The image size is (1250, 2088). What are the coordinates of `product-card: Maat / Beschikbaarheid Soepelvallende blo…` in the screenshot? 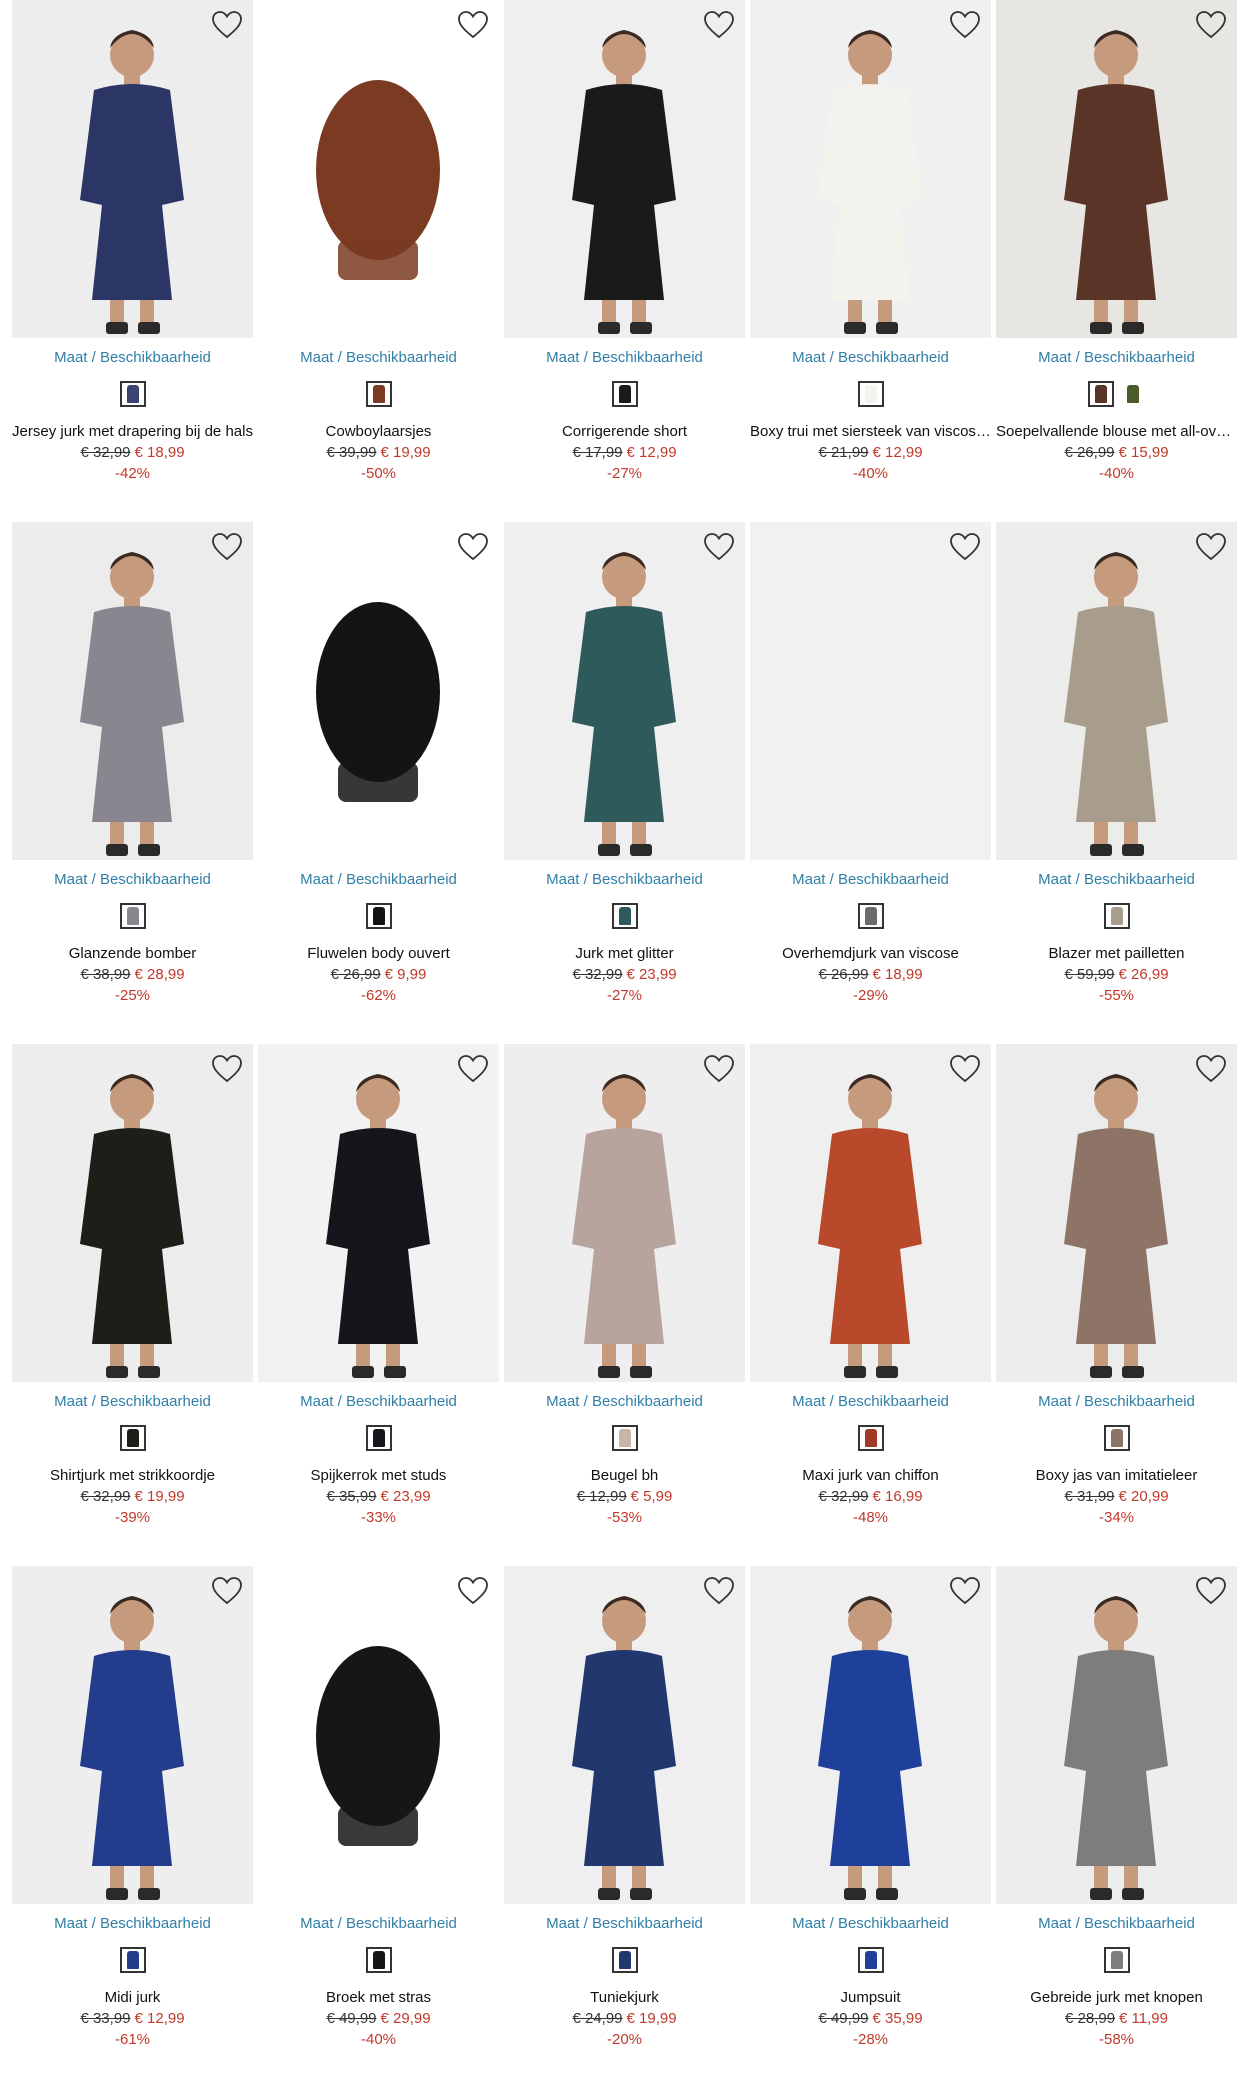 It's located at (1116, 261).